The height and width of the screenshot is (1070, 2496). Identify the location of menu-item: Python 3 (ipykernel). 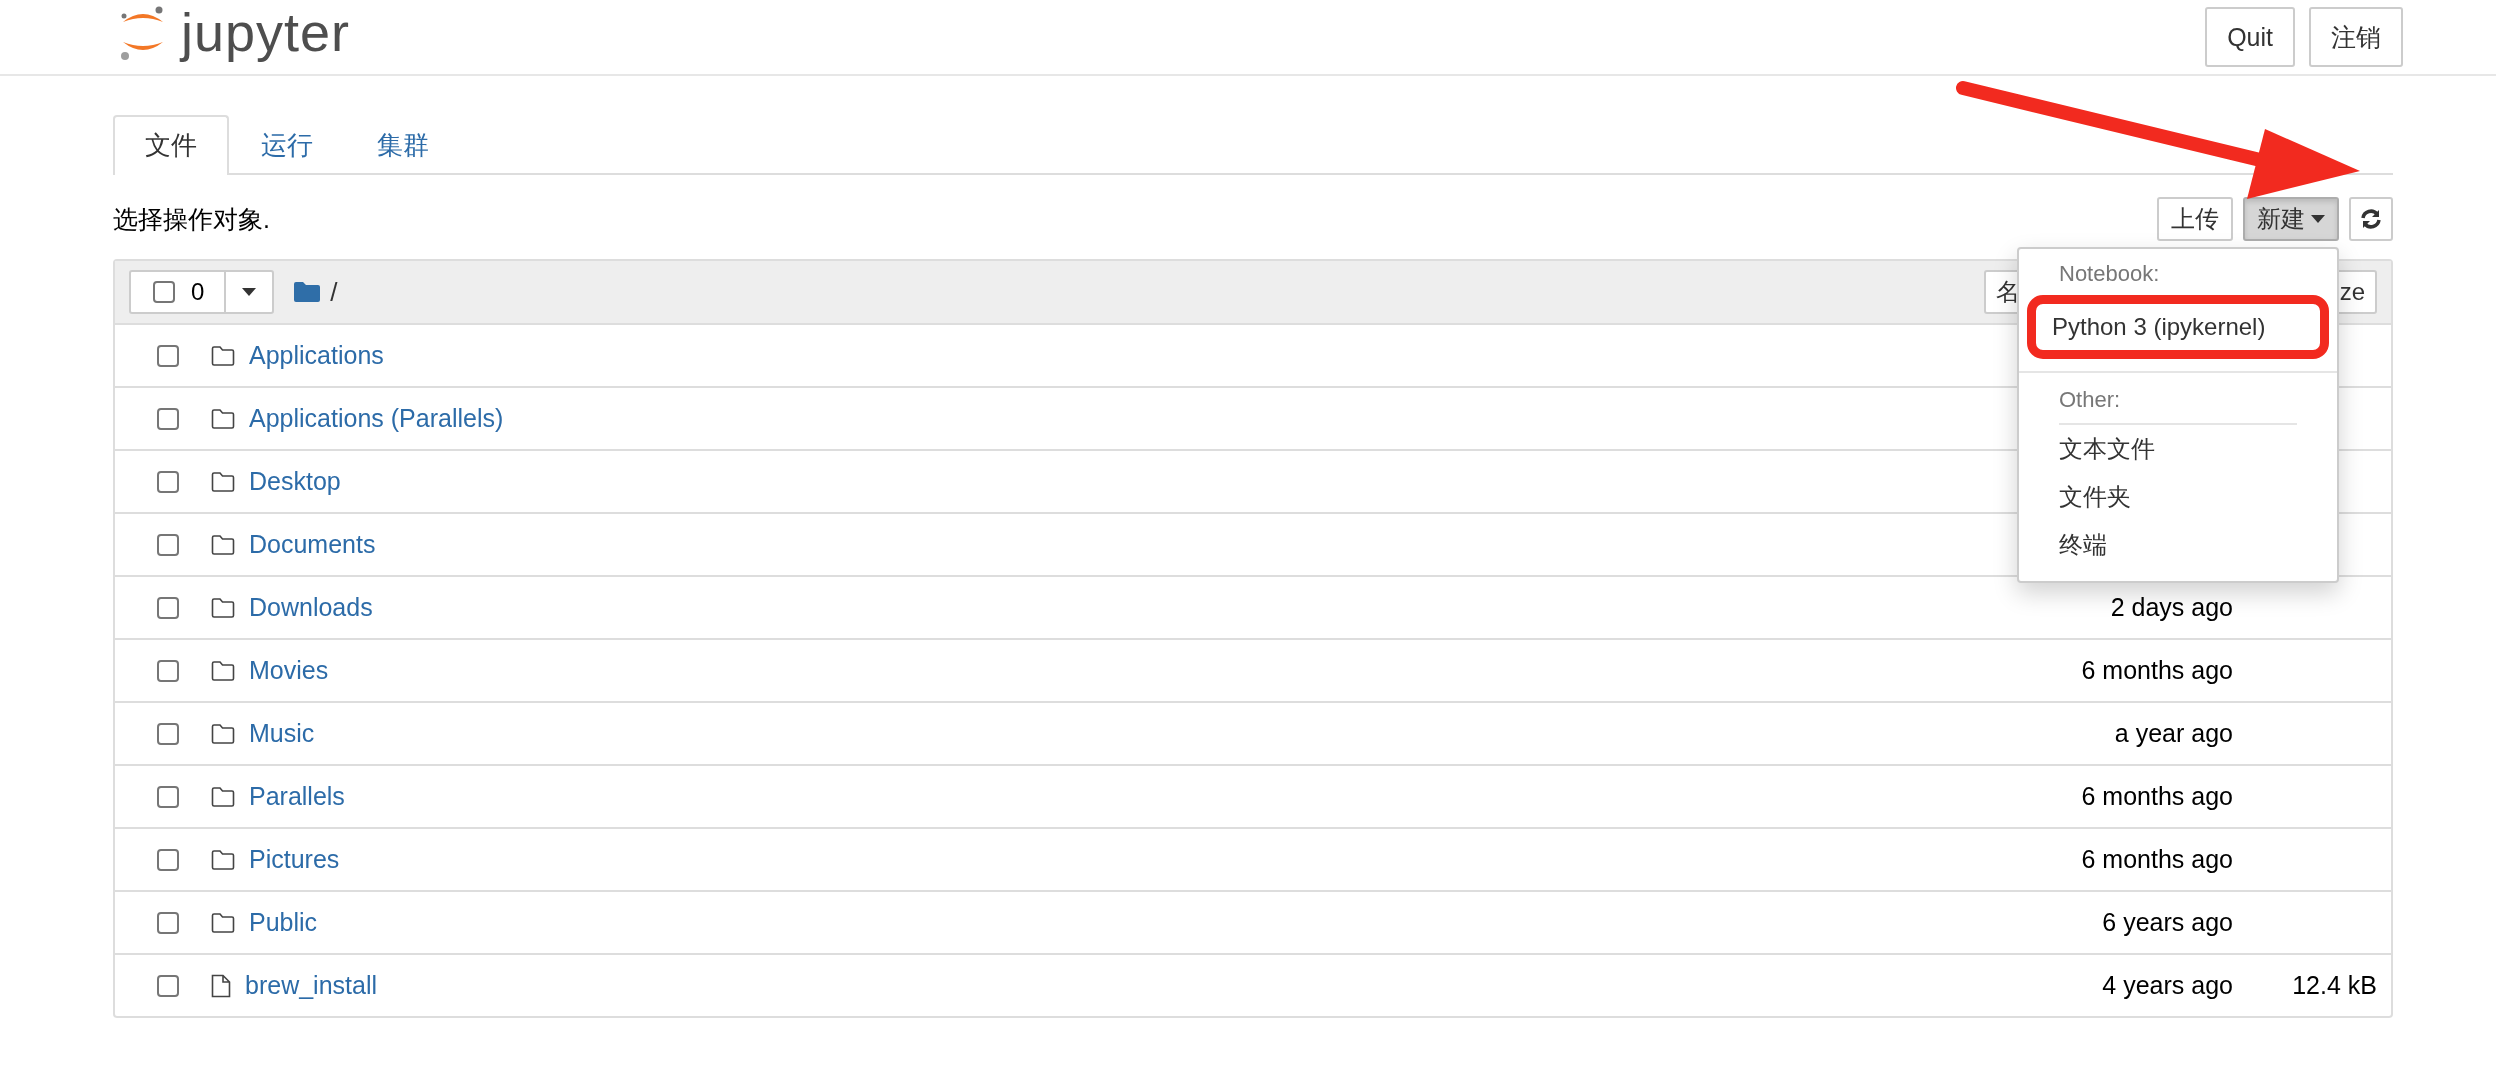
(2178, 327).